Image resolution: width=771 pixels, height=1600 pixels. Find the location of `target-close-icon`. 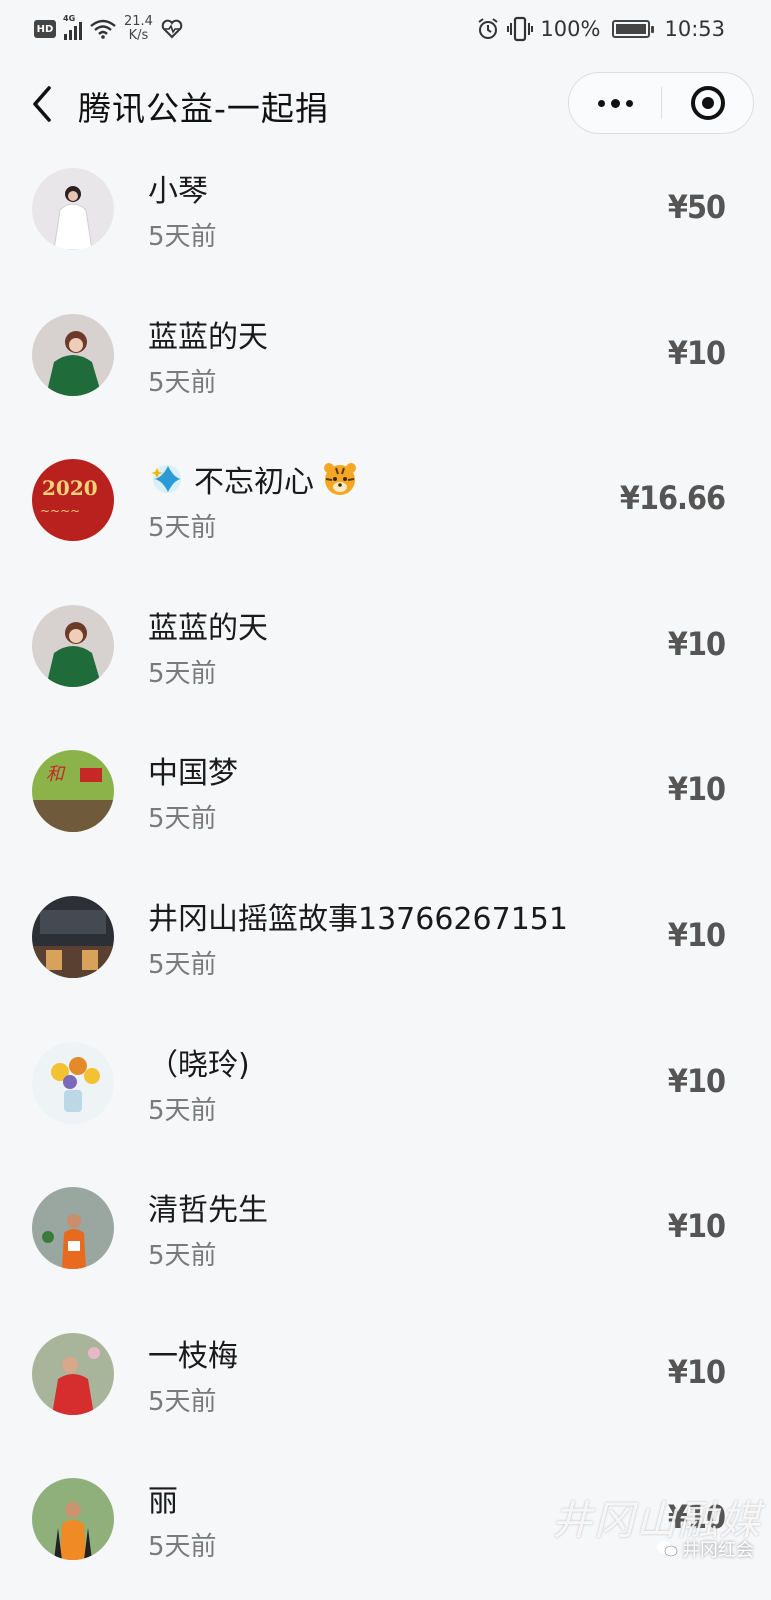

target-close-icon is located at coordinates (708, 103).